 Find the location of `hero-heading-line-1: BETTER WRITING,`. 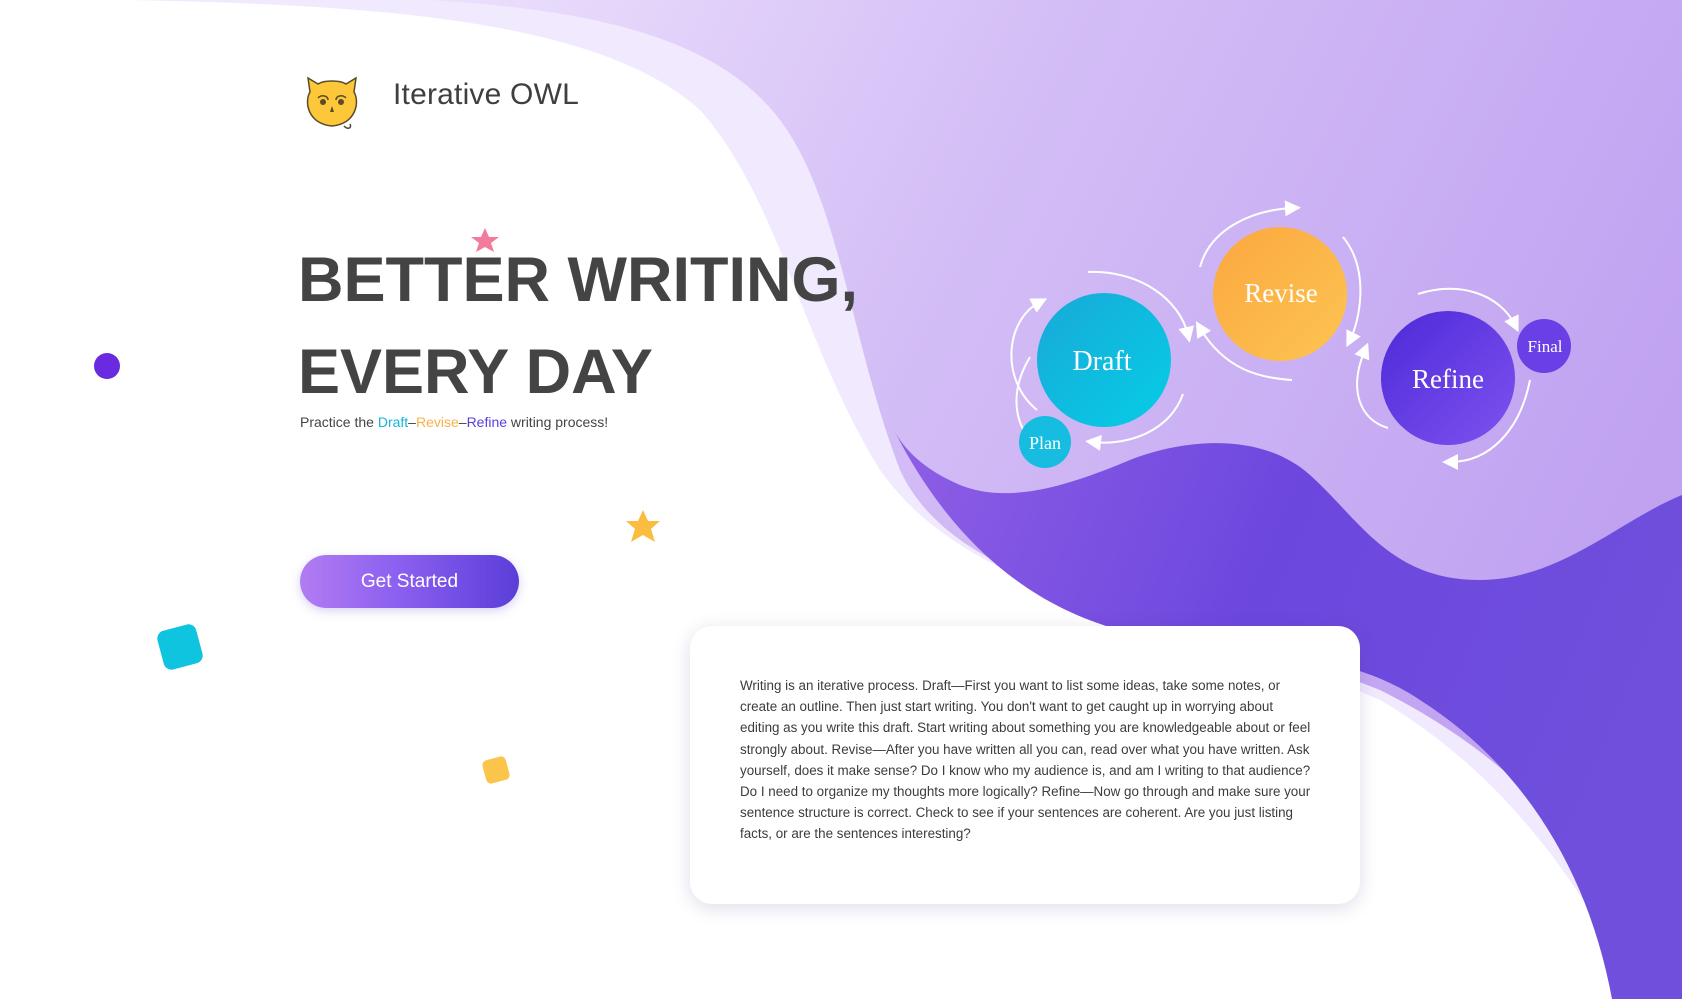

hero-heading-line-1: BETTER WRITING, is located at coordinates (578, 280).